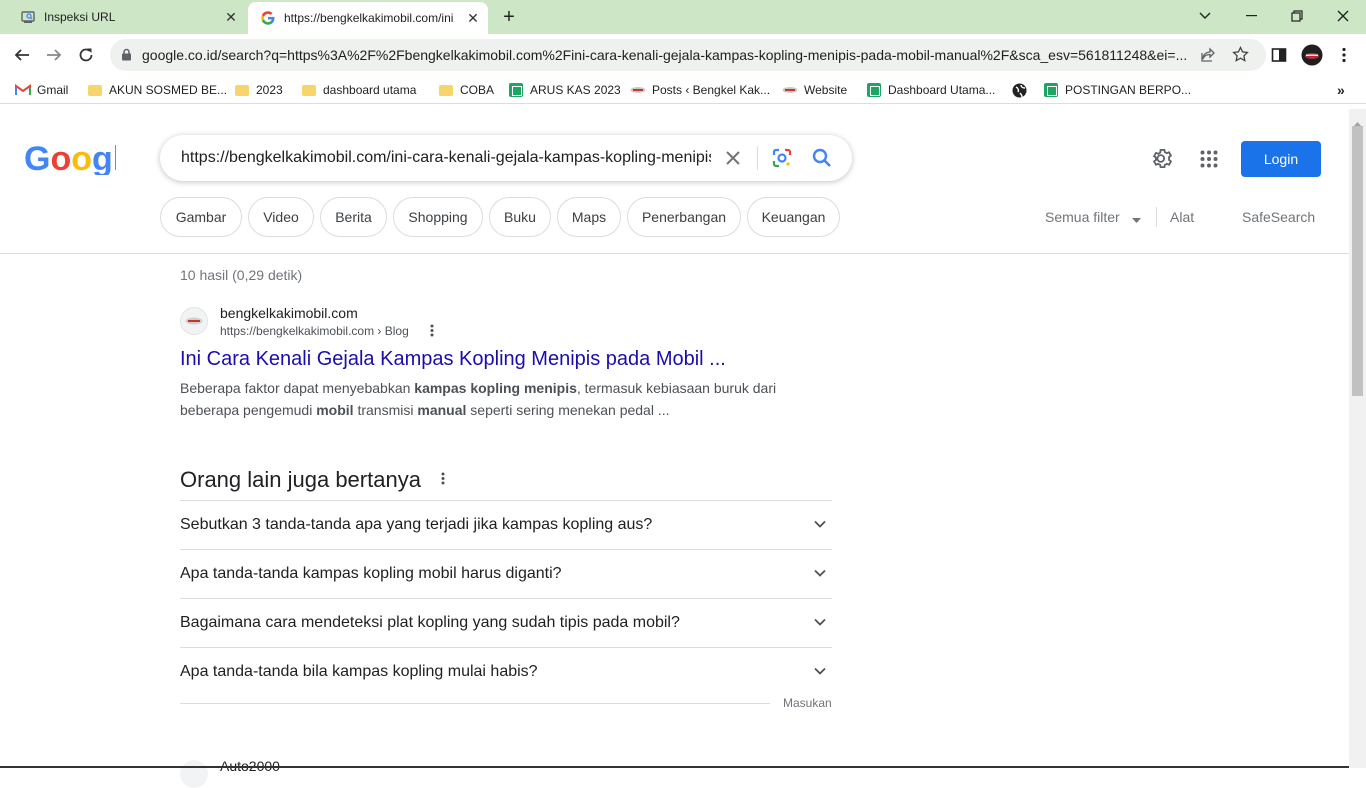  What do you see at coordinates (1341, 90) in the screenshot?
I see `more-bookmarks-icon: »` at bounding box center [1341, 90].